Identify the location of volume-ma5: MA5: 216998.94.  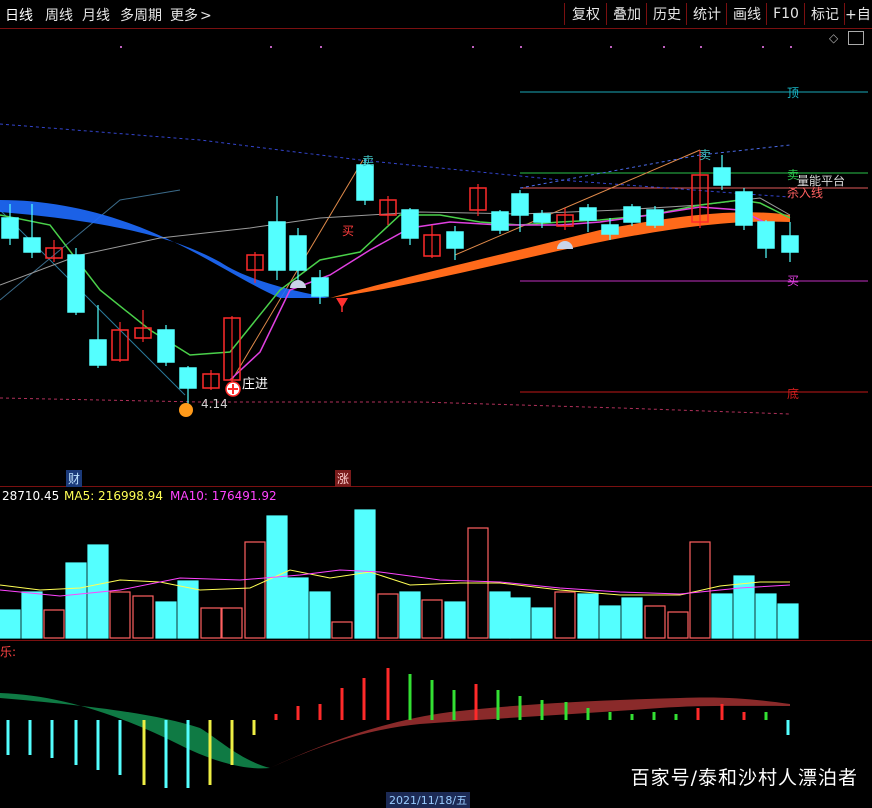
(113, 496).